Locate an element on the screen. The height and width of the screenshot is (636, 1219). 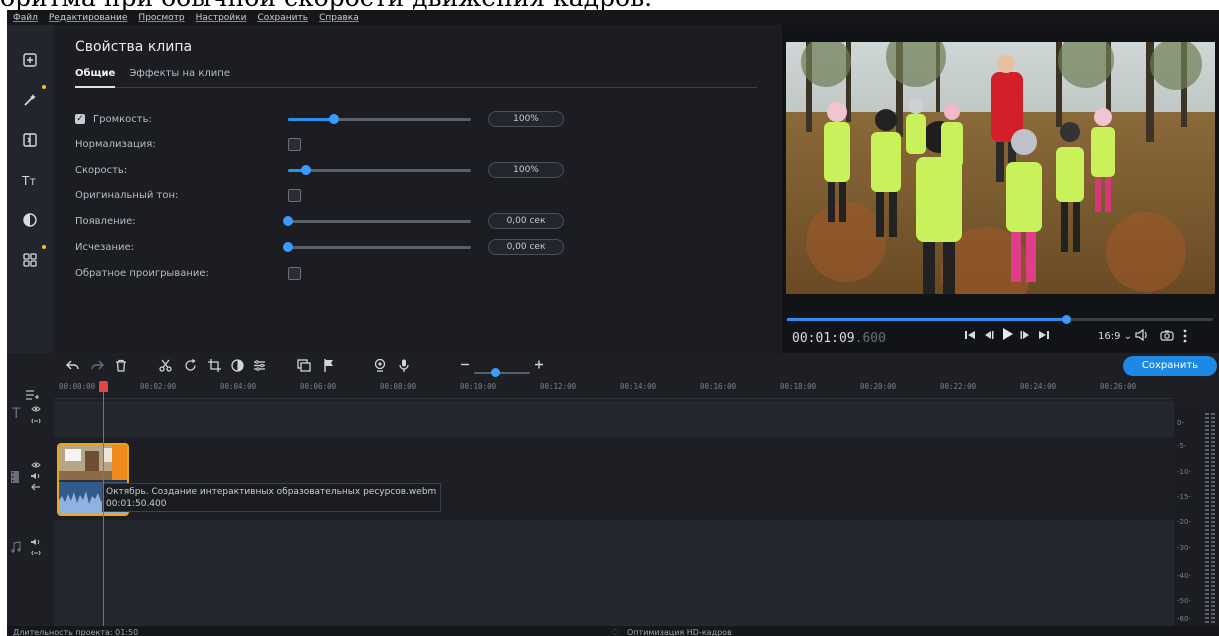
meter-label: -50- is located at coordinates (1184, 601).